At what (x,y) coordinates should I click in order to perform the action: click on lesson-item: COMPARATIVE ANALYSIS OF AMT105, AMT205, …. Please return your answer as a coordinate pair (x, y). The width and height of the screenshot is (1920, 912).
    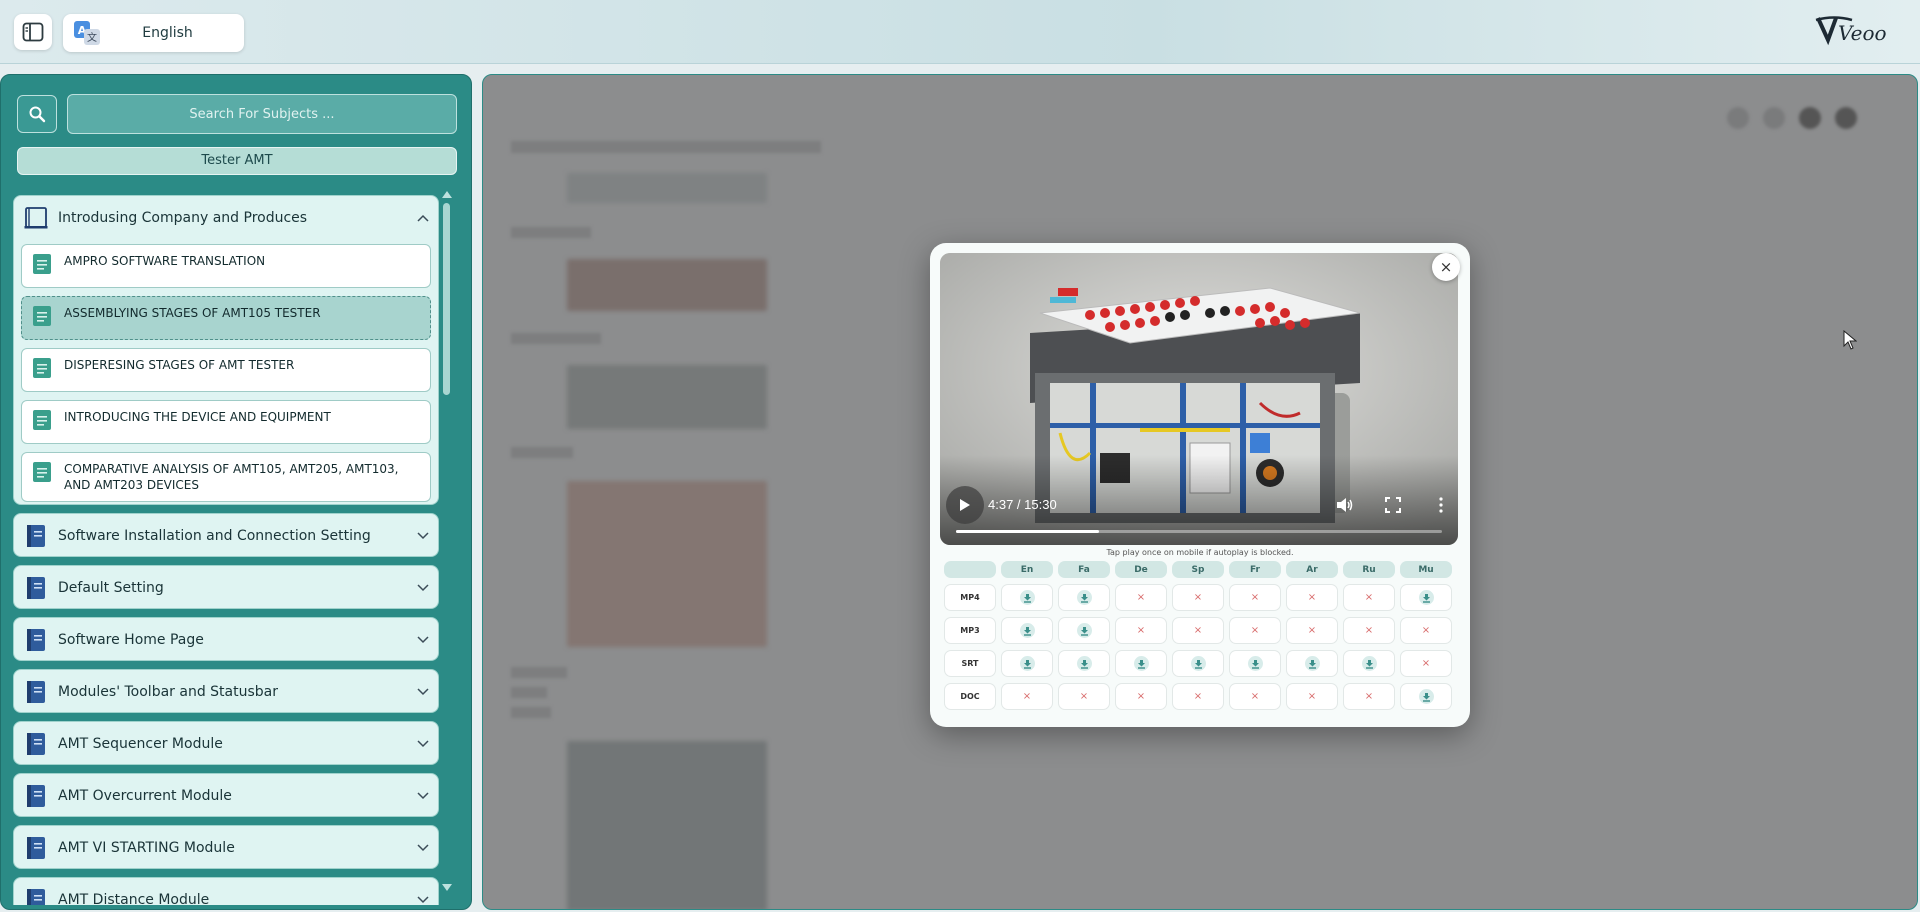
    Looking at the image, I should click on (226, 477).